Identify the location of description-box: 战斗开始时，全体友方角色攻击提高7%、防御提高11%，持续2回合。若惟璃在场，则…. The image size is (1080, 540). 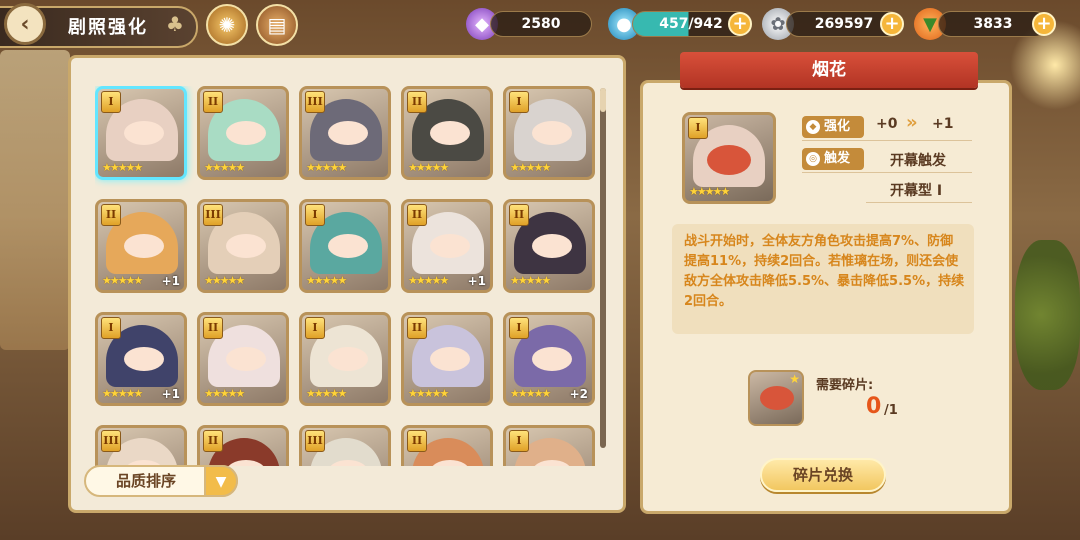
(823, 279).